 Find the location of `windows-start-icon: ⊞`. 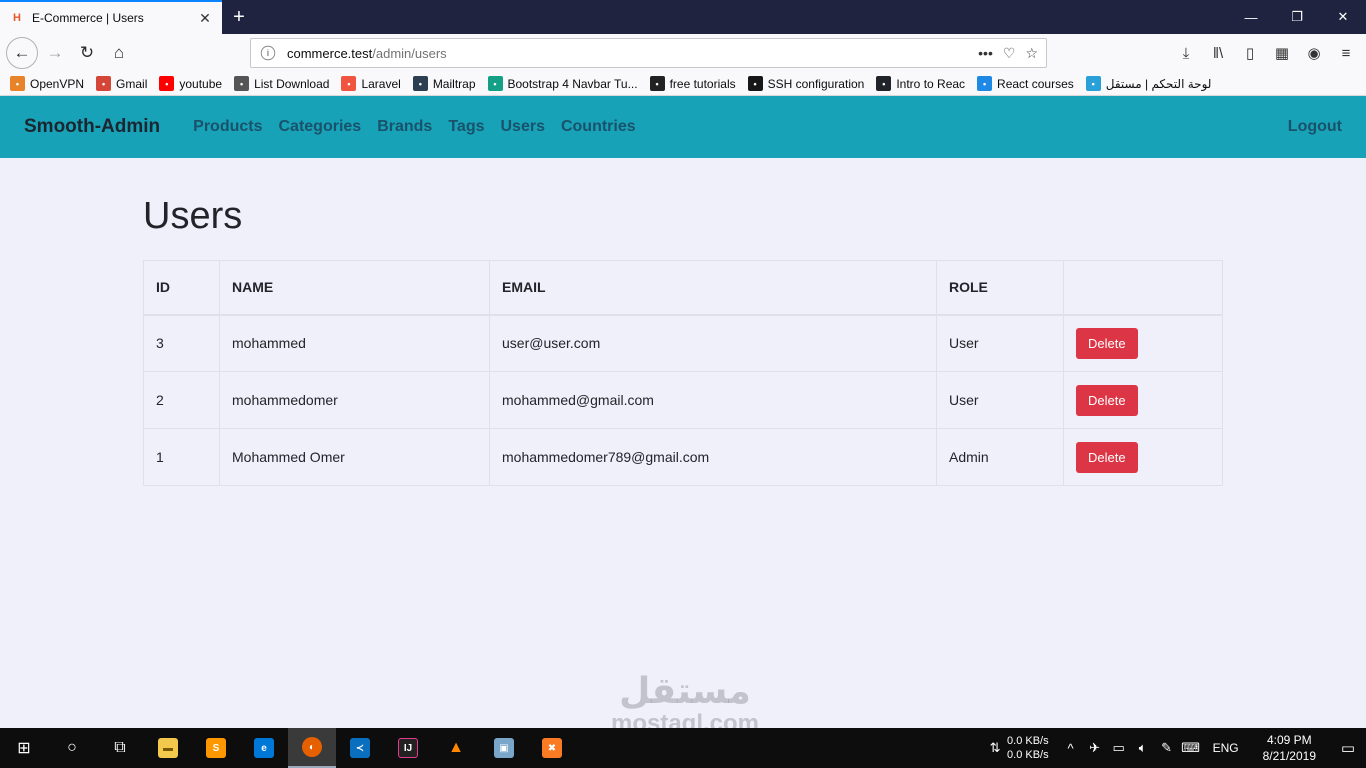

windows-start-icon: ⊞ is located at coordinates (24, 748).